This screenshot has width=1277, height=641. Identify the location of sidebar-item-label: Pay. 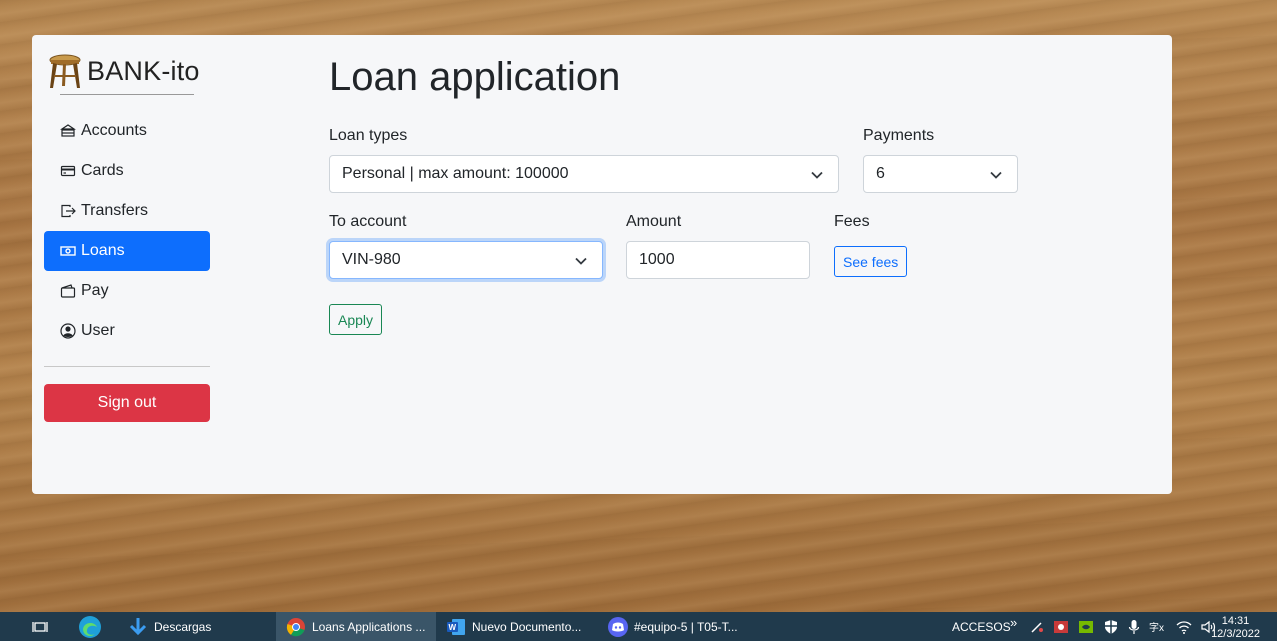
(95, 290).